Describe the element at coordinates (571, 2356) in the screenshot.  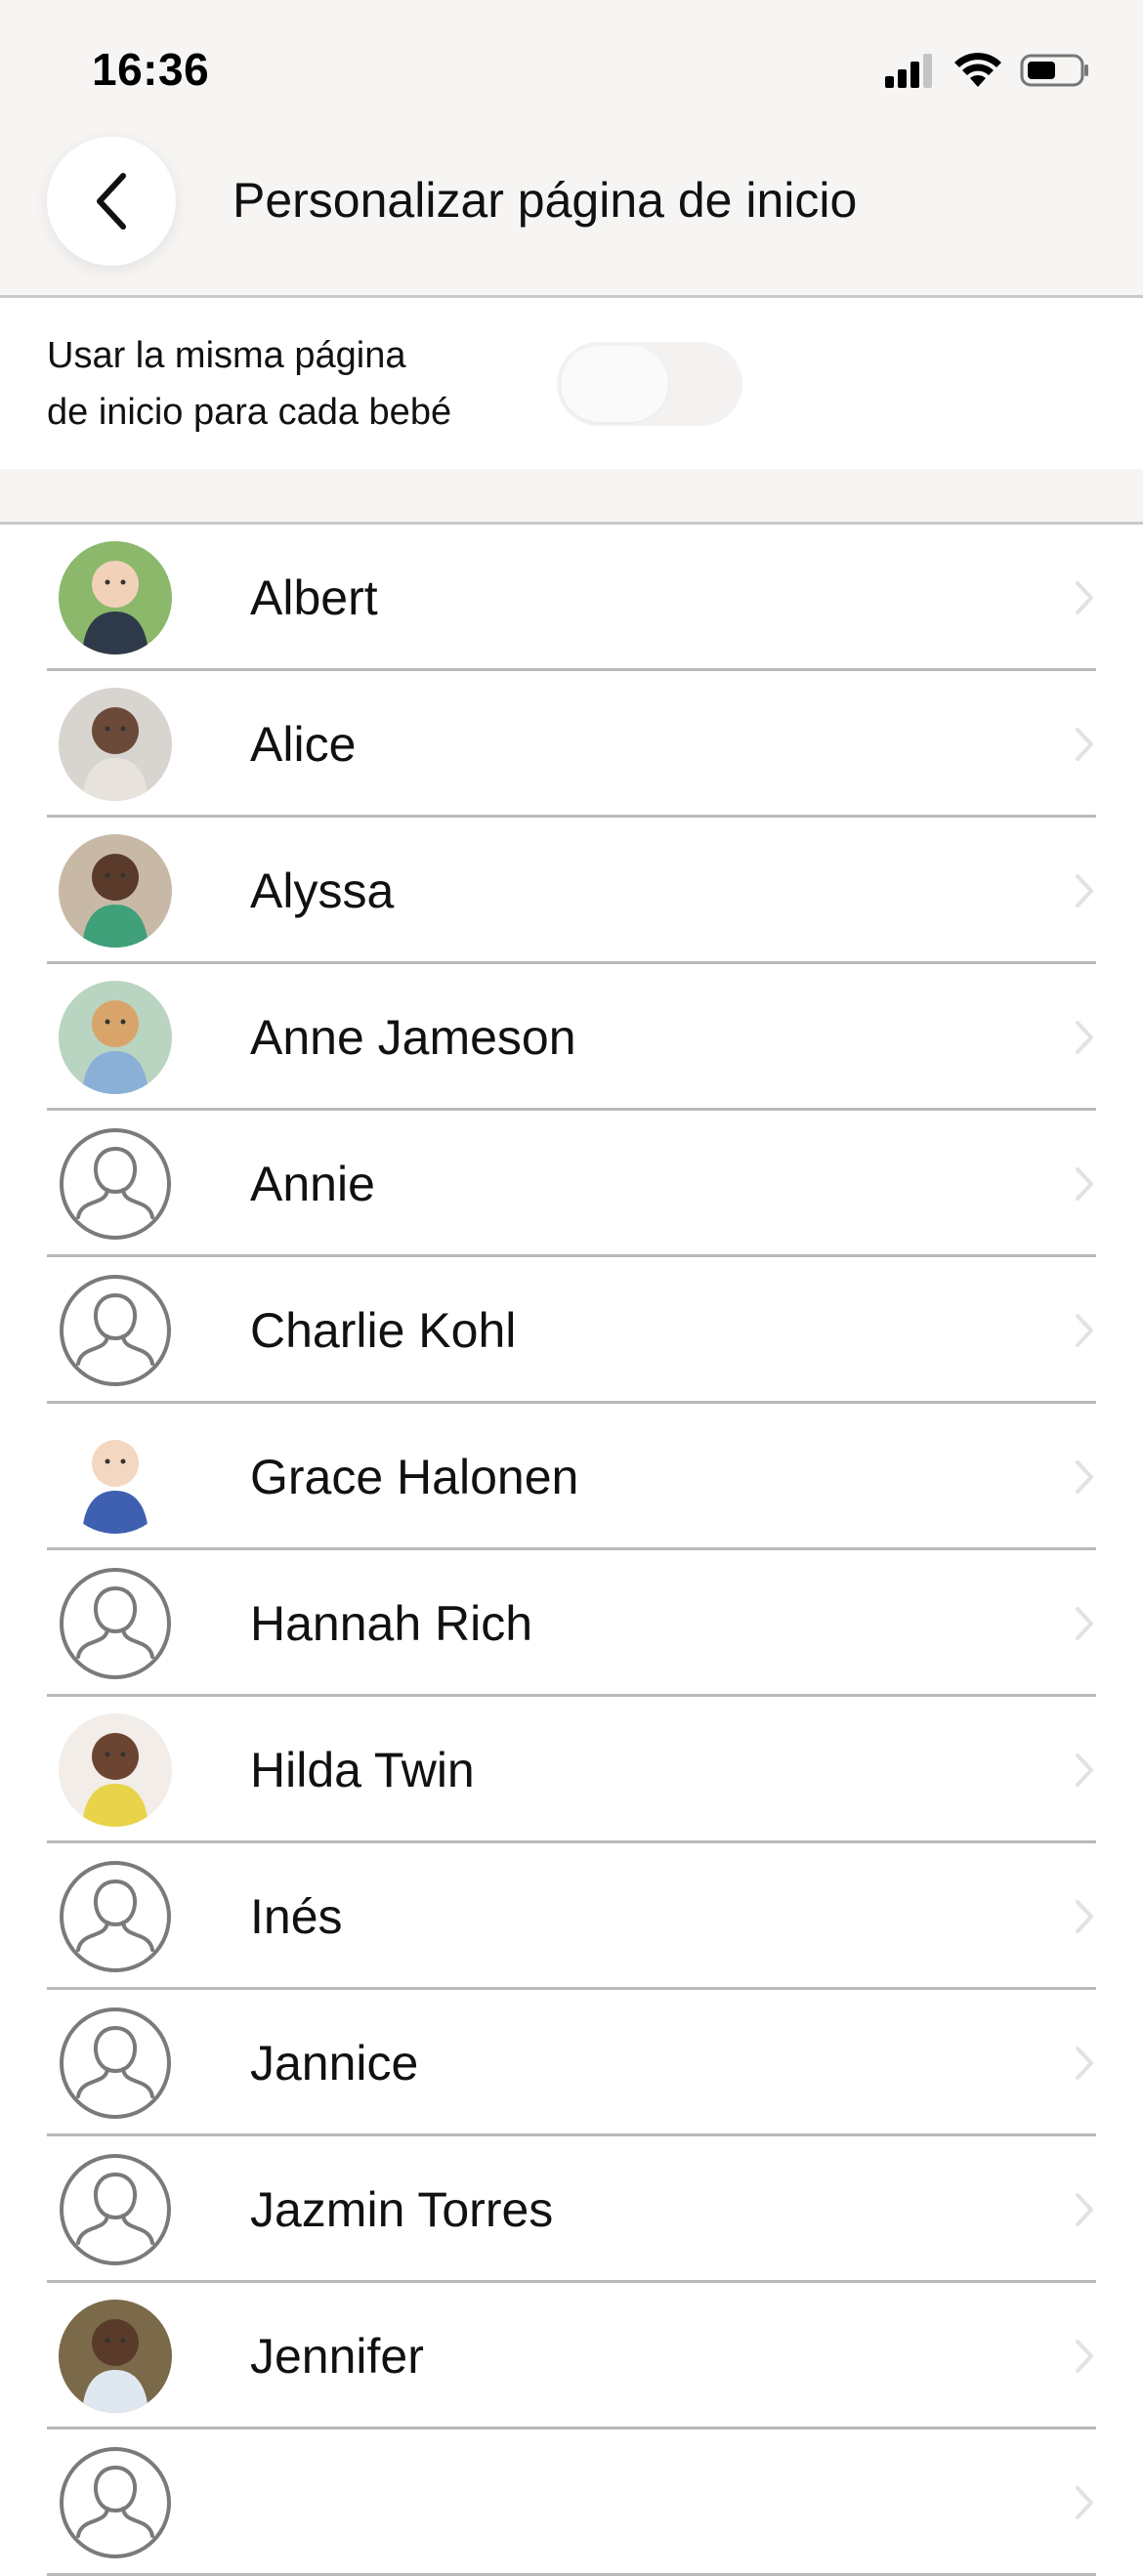
I see `baby-list-item: Jennifer` at that location.